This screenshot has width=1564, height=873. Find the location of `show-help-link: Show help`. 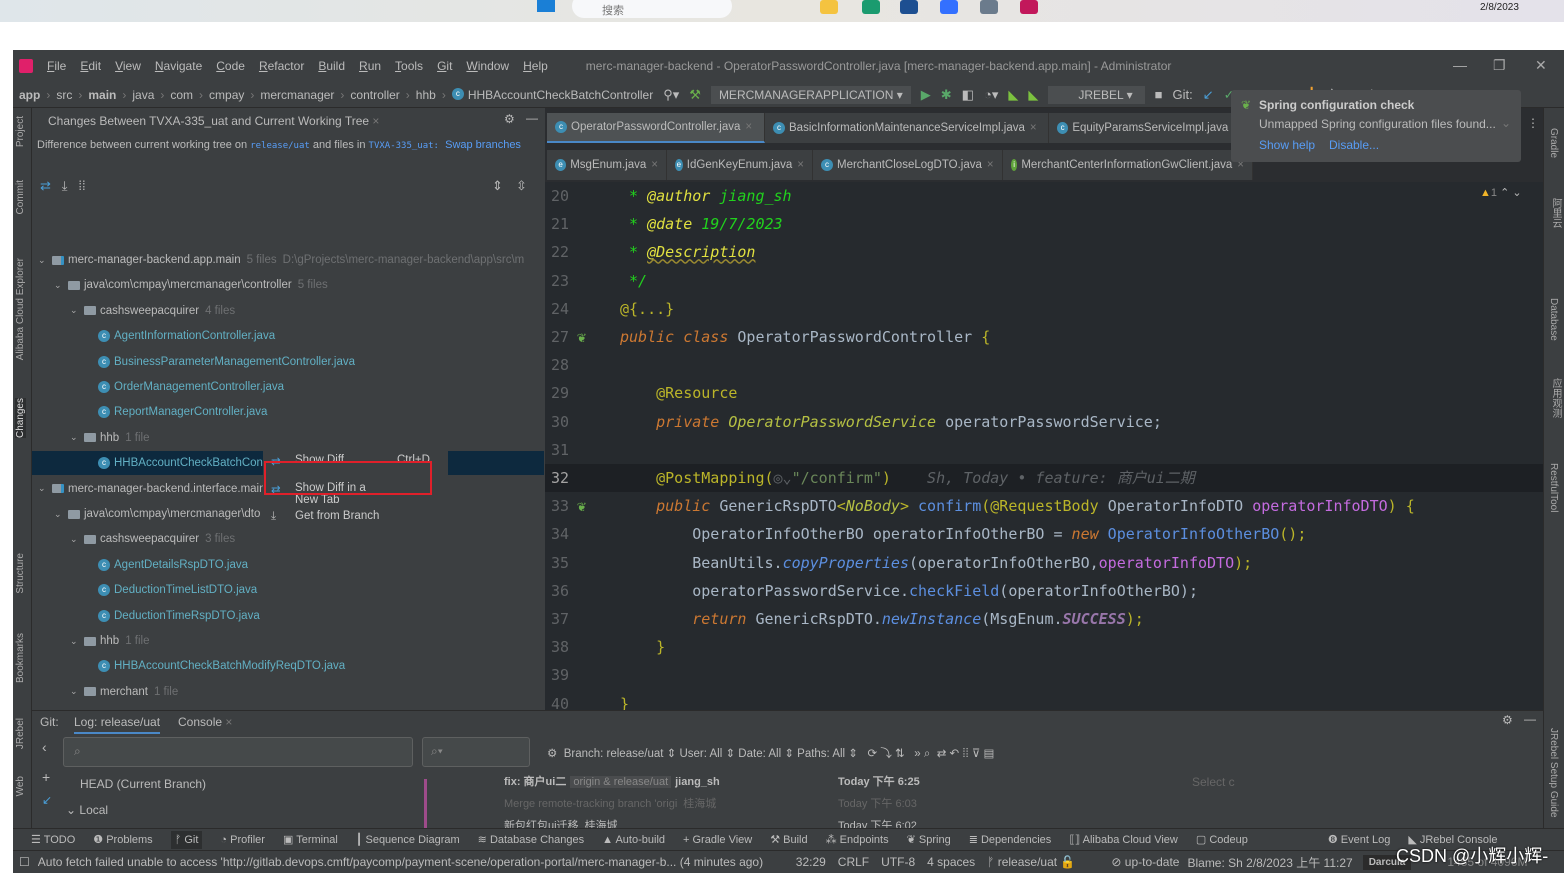

show-help-link: Show help is located at coordinates (1287, 145).